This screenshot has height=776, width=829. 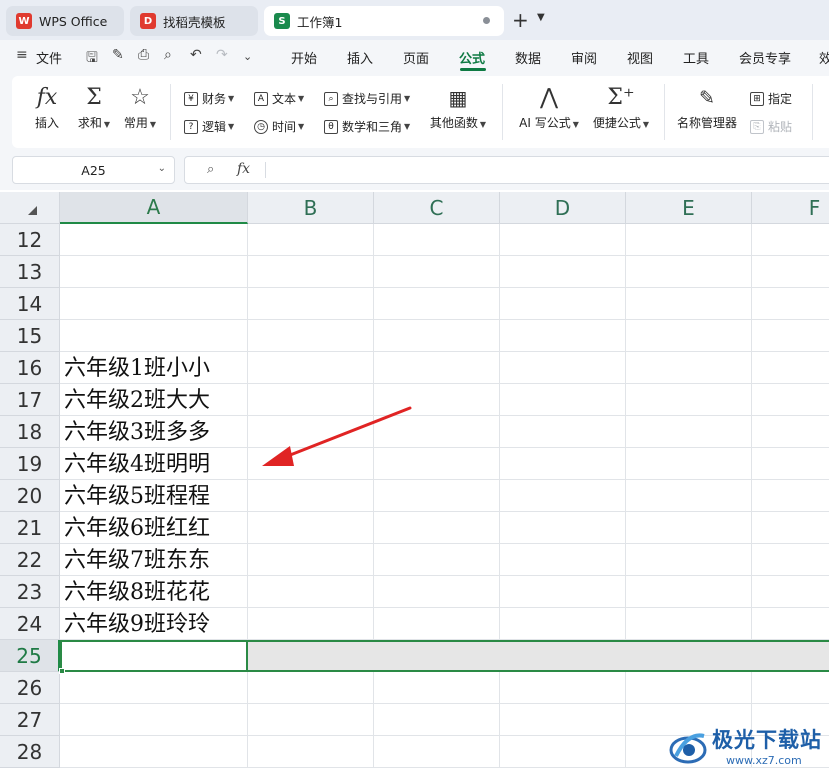 I want to click on watermark-url: www.xz7.com, so click(x=764, y=760).